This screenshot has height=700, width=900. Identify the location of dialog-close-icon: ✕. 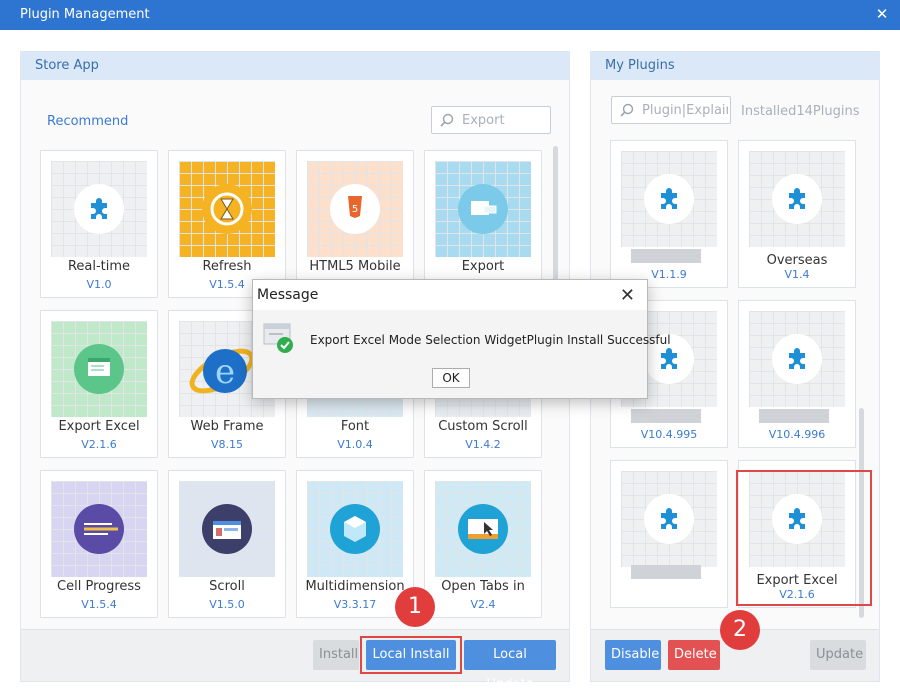
(627, 295).